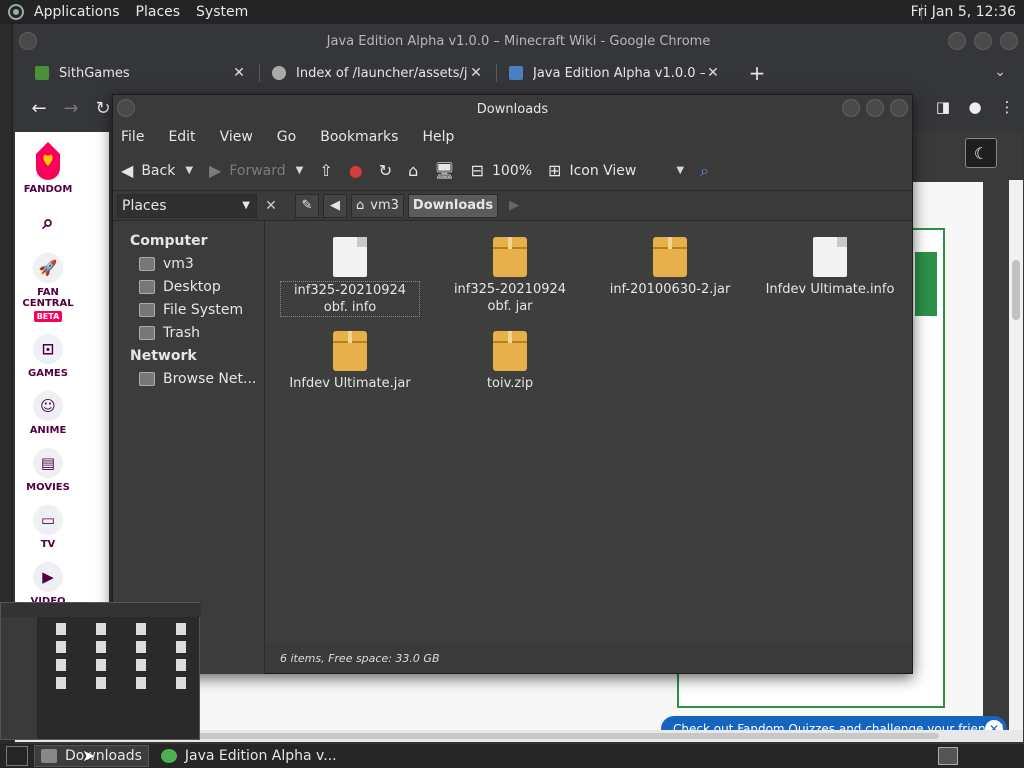 This screenshot has height=768, width=1024. I want to click on side-panel-icon: ◨, so click(943, 107).